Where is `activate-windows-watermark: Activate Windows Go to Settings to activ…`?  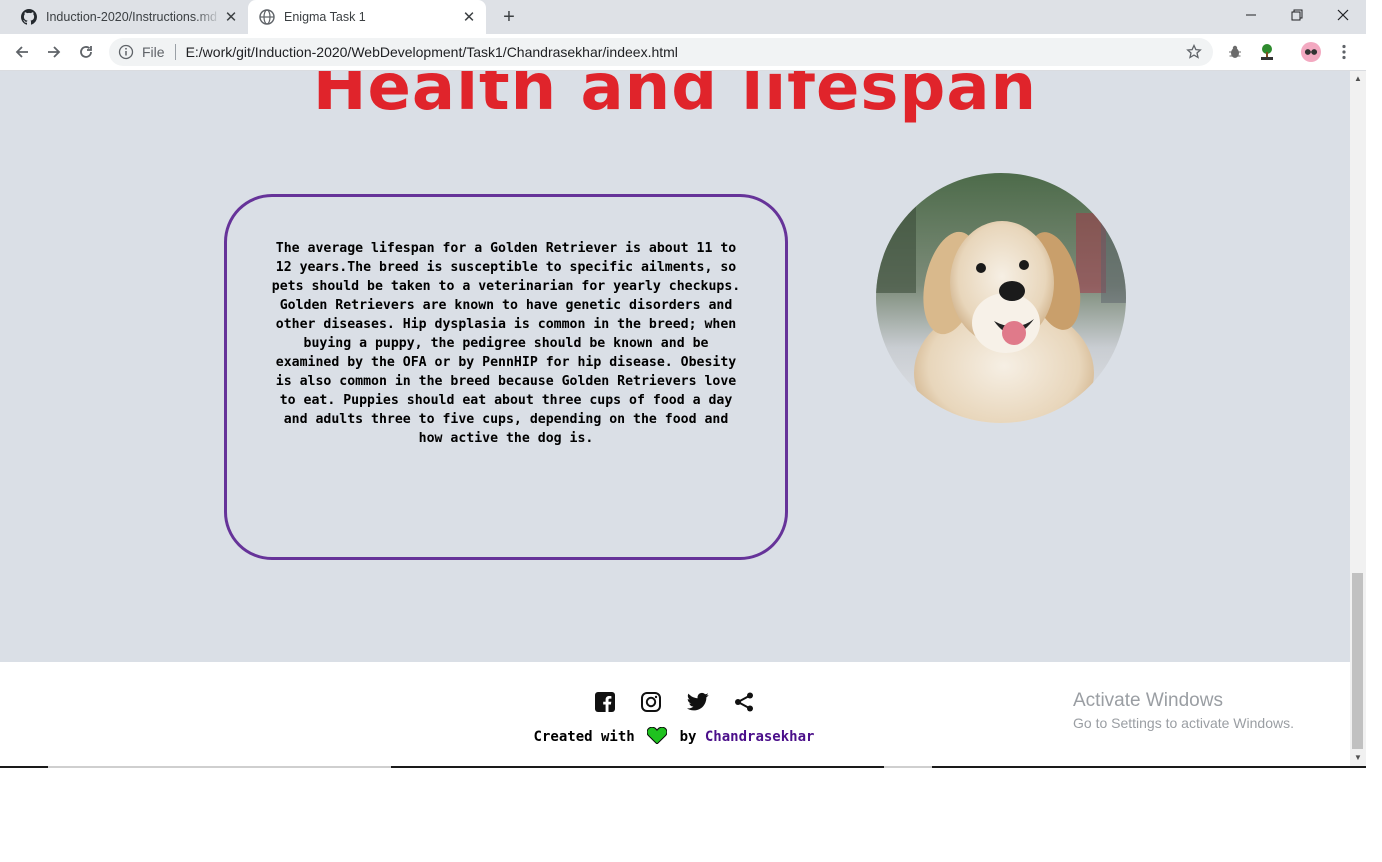
activate-windows-watermark: Activate Windows Go to Settings to activ… is located at coordinates (1183, 710).